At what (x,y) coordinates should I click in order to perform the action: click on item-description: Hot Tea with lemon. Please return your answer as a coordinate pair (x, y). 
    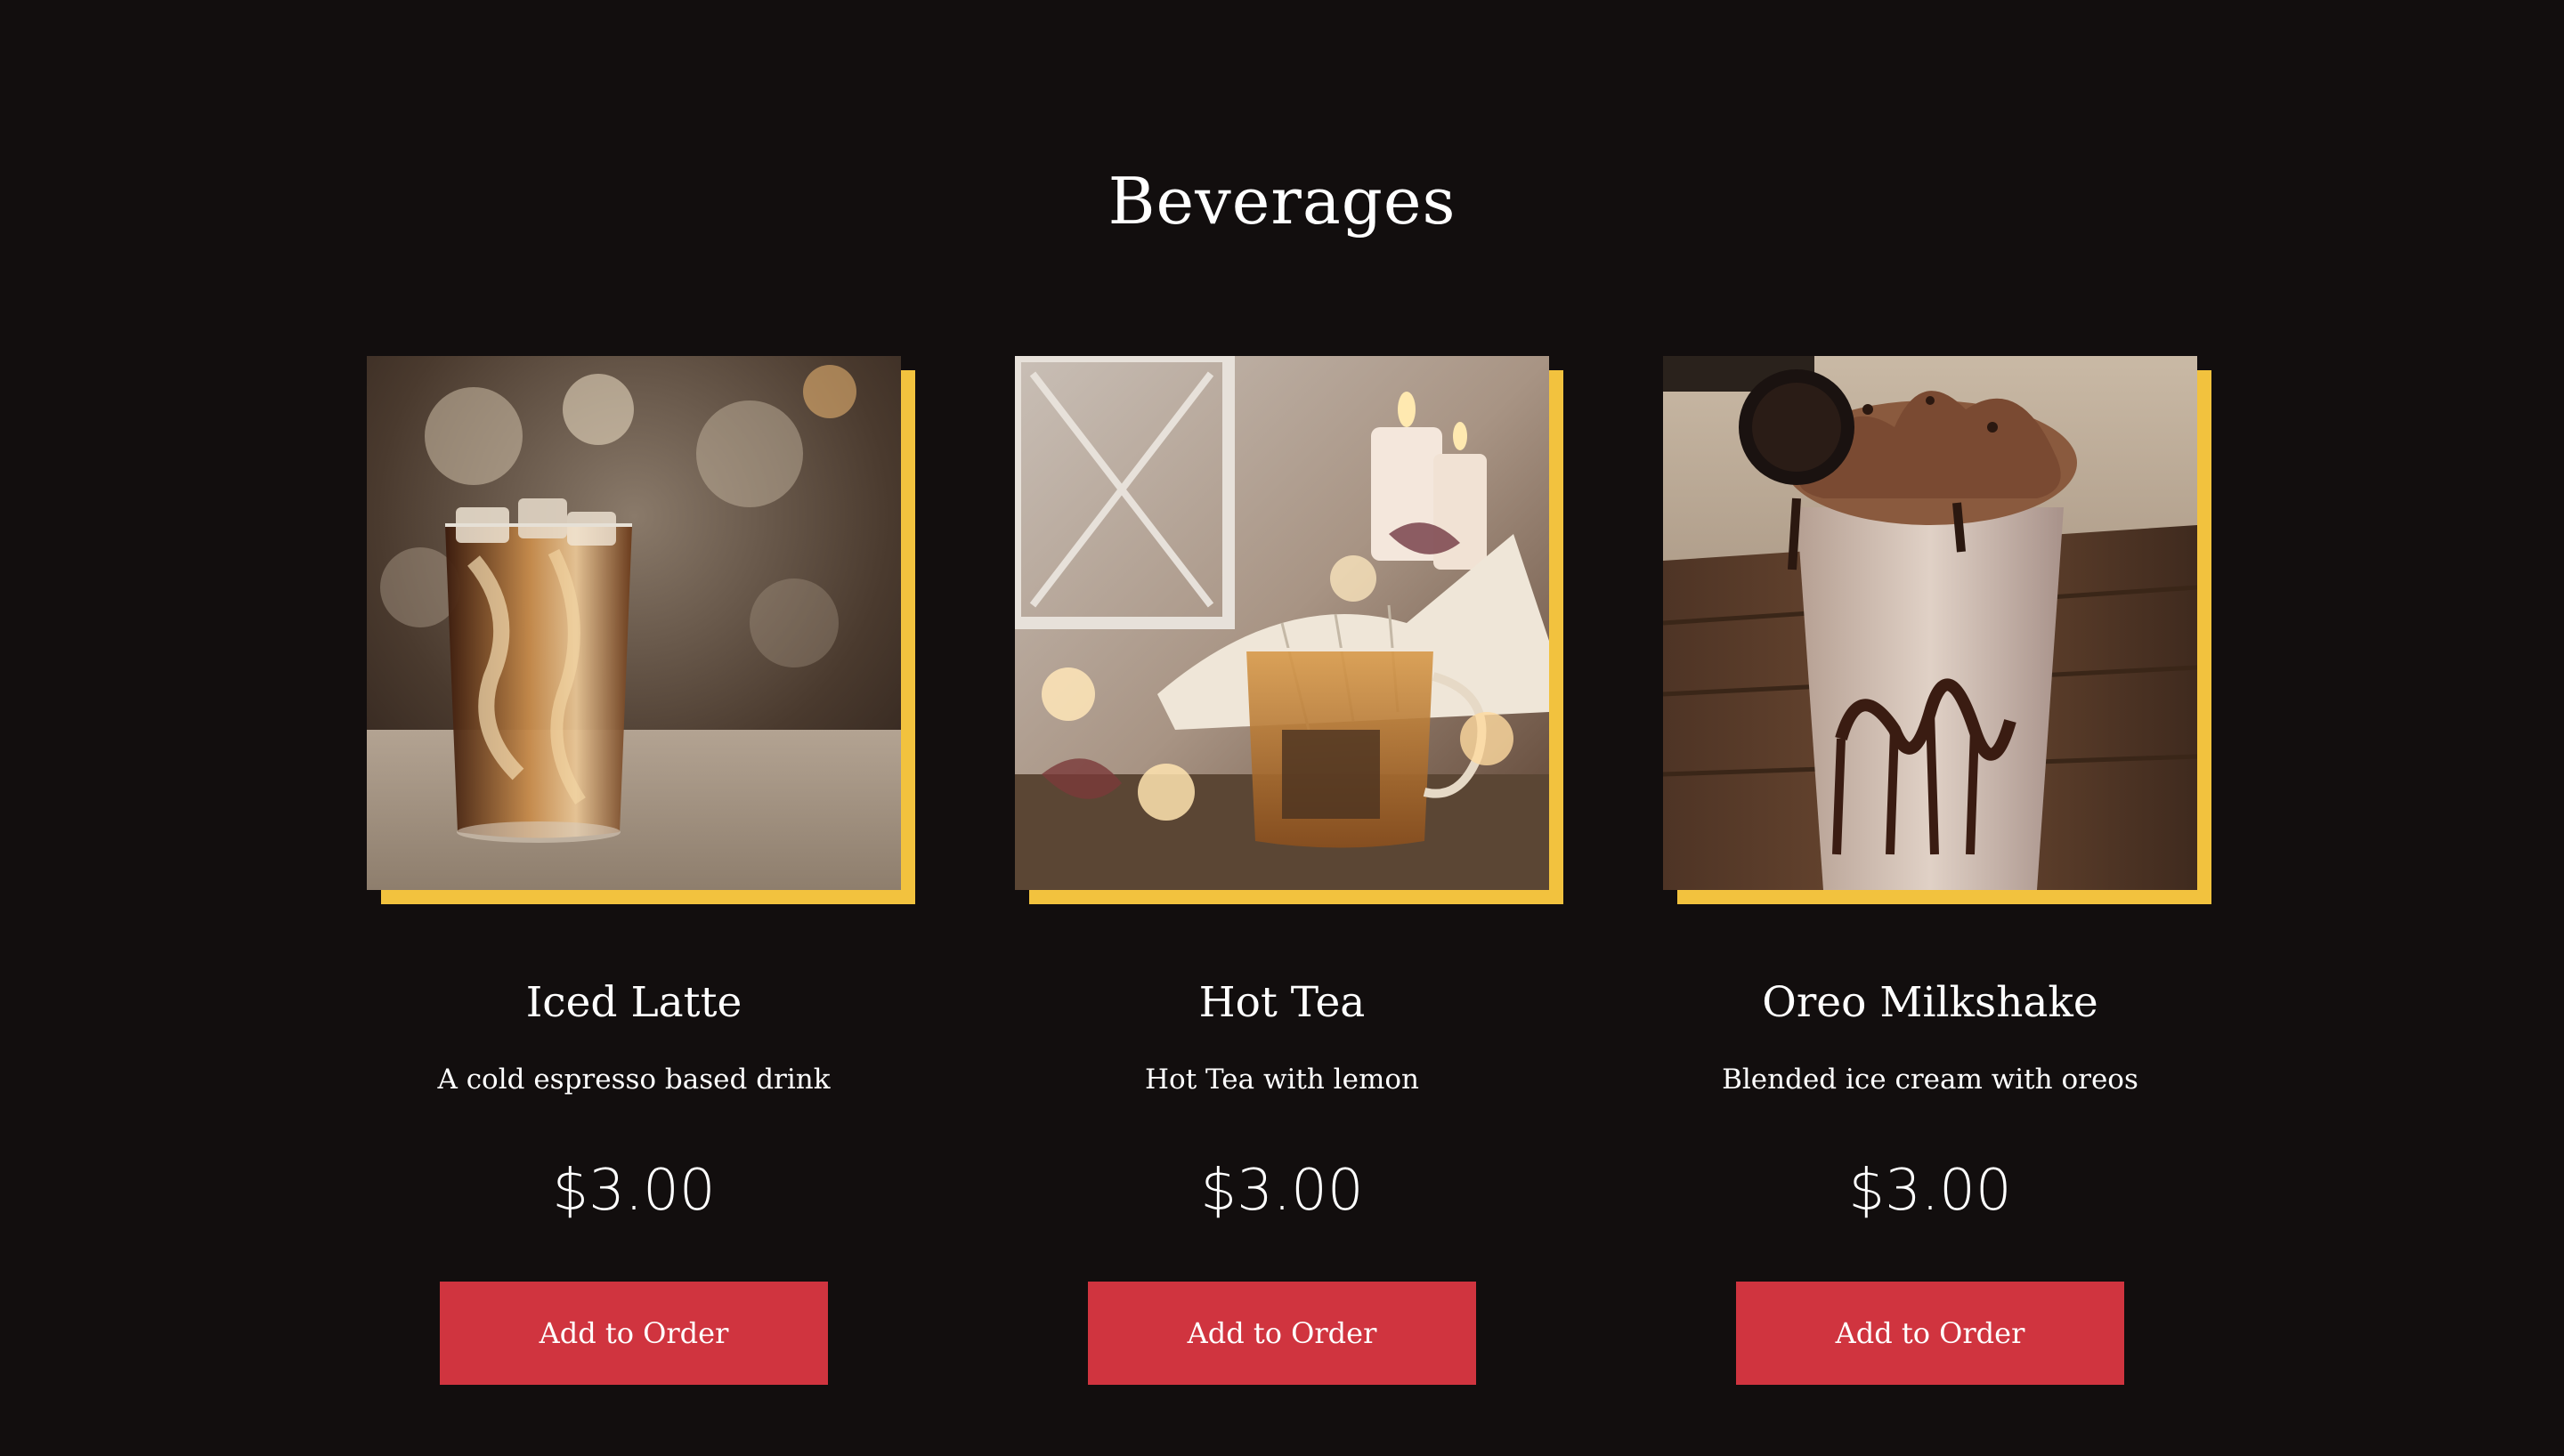
    Looking at the image, I should click on (1282, 1080).